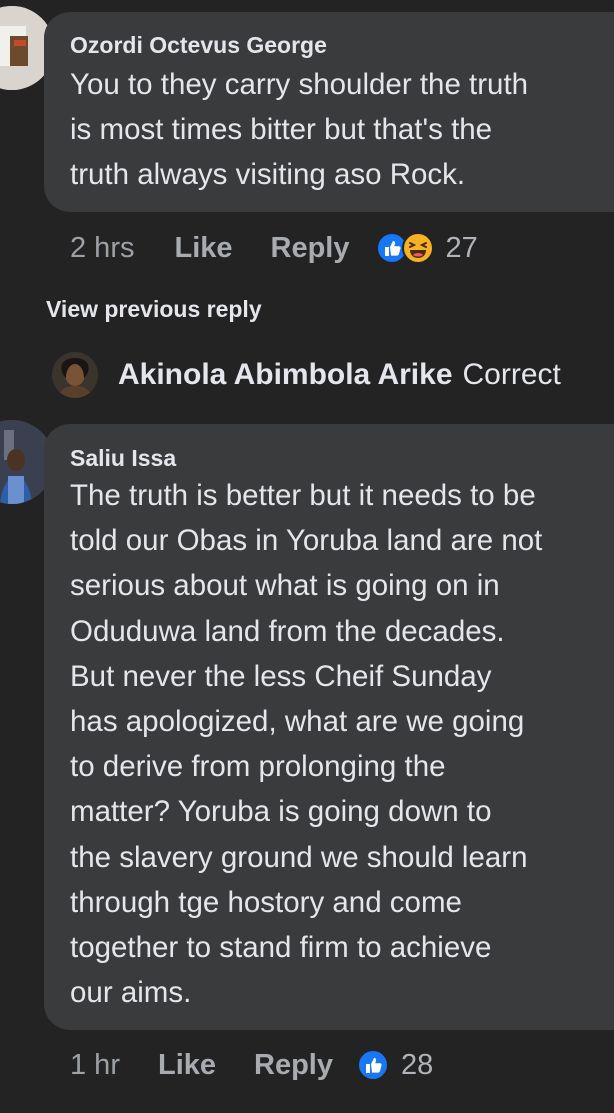  What do you see at coordinates (102, 248) in the screenshot?
I see `comment-timestamp: 2 hrs` at bounding box center [102, 248].